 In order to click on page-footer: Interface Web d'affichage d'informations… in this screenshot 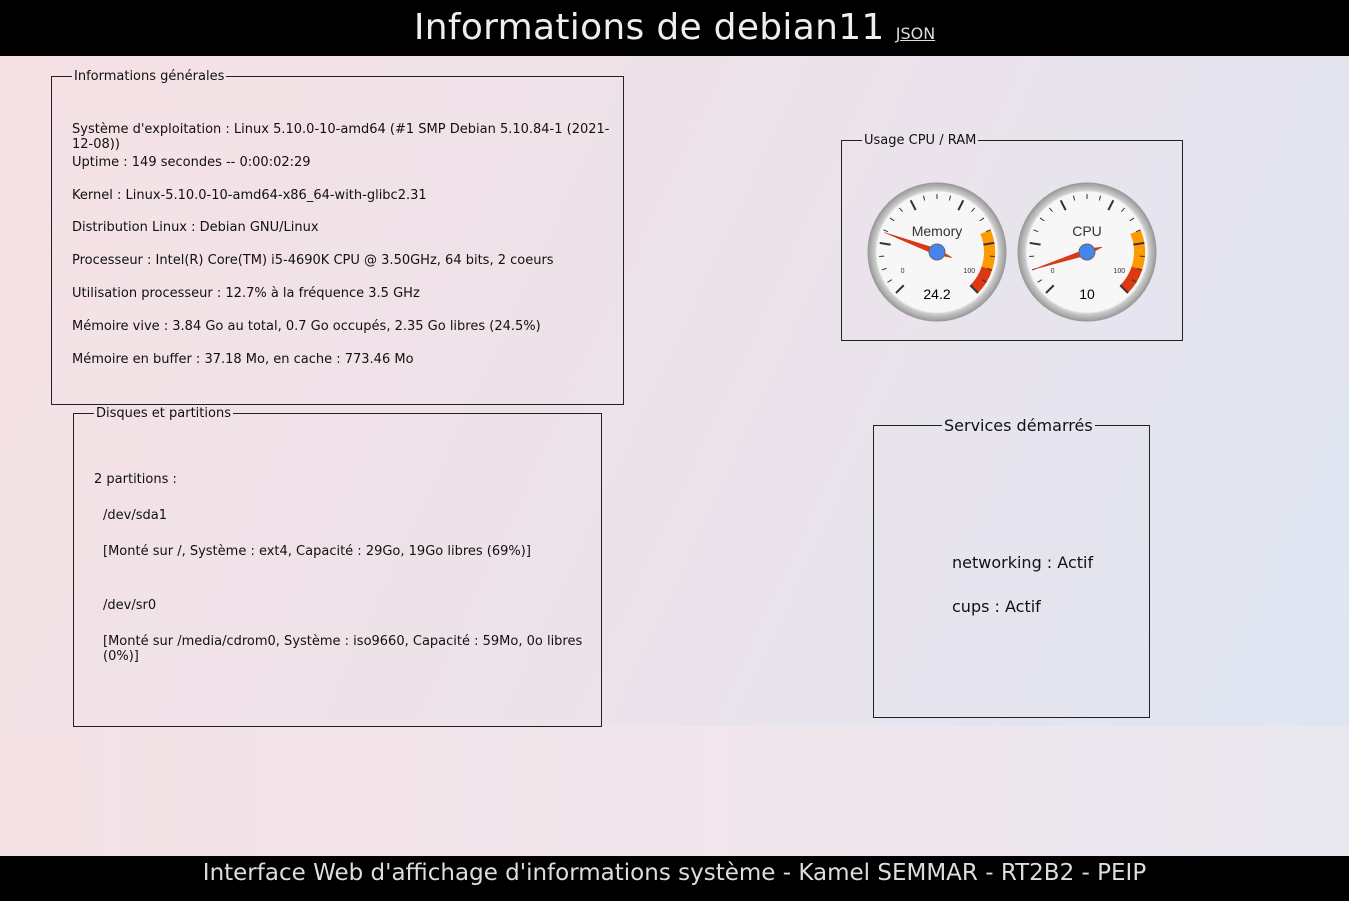, I will do `click(674, 878)`.